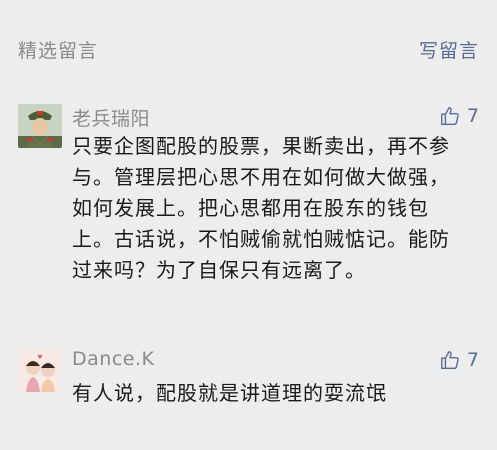  What do you see at coordinates (113, 359) in the screenshot?
I see `comment-nickname: Dance.K` at bounding box center [113, 359].